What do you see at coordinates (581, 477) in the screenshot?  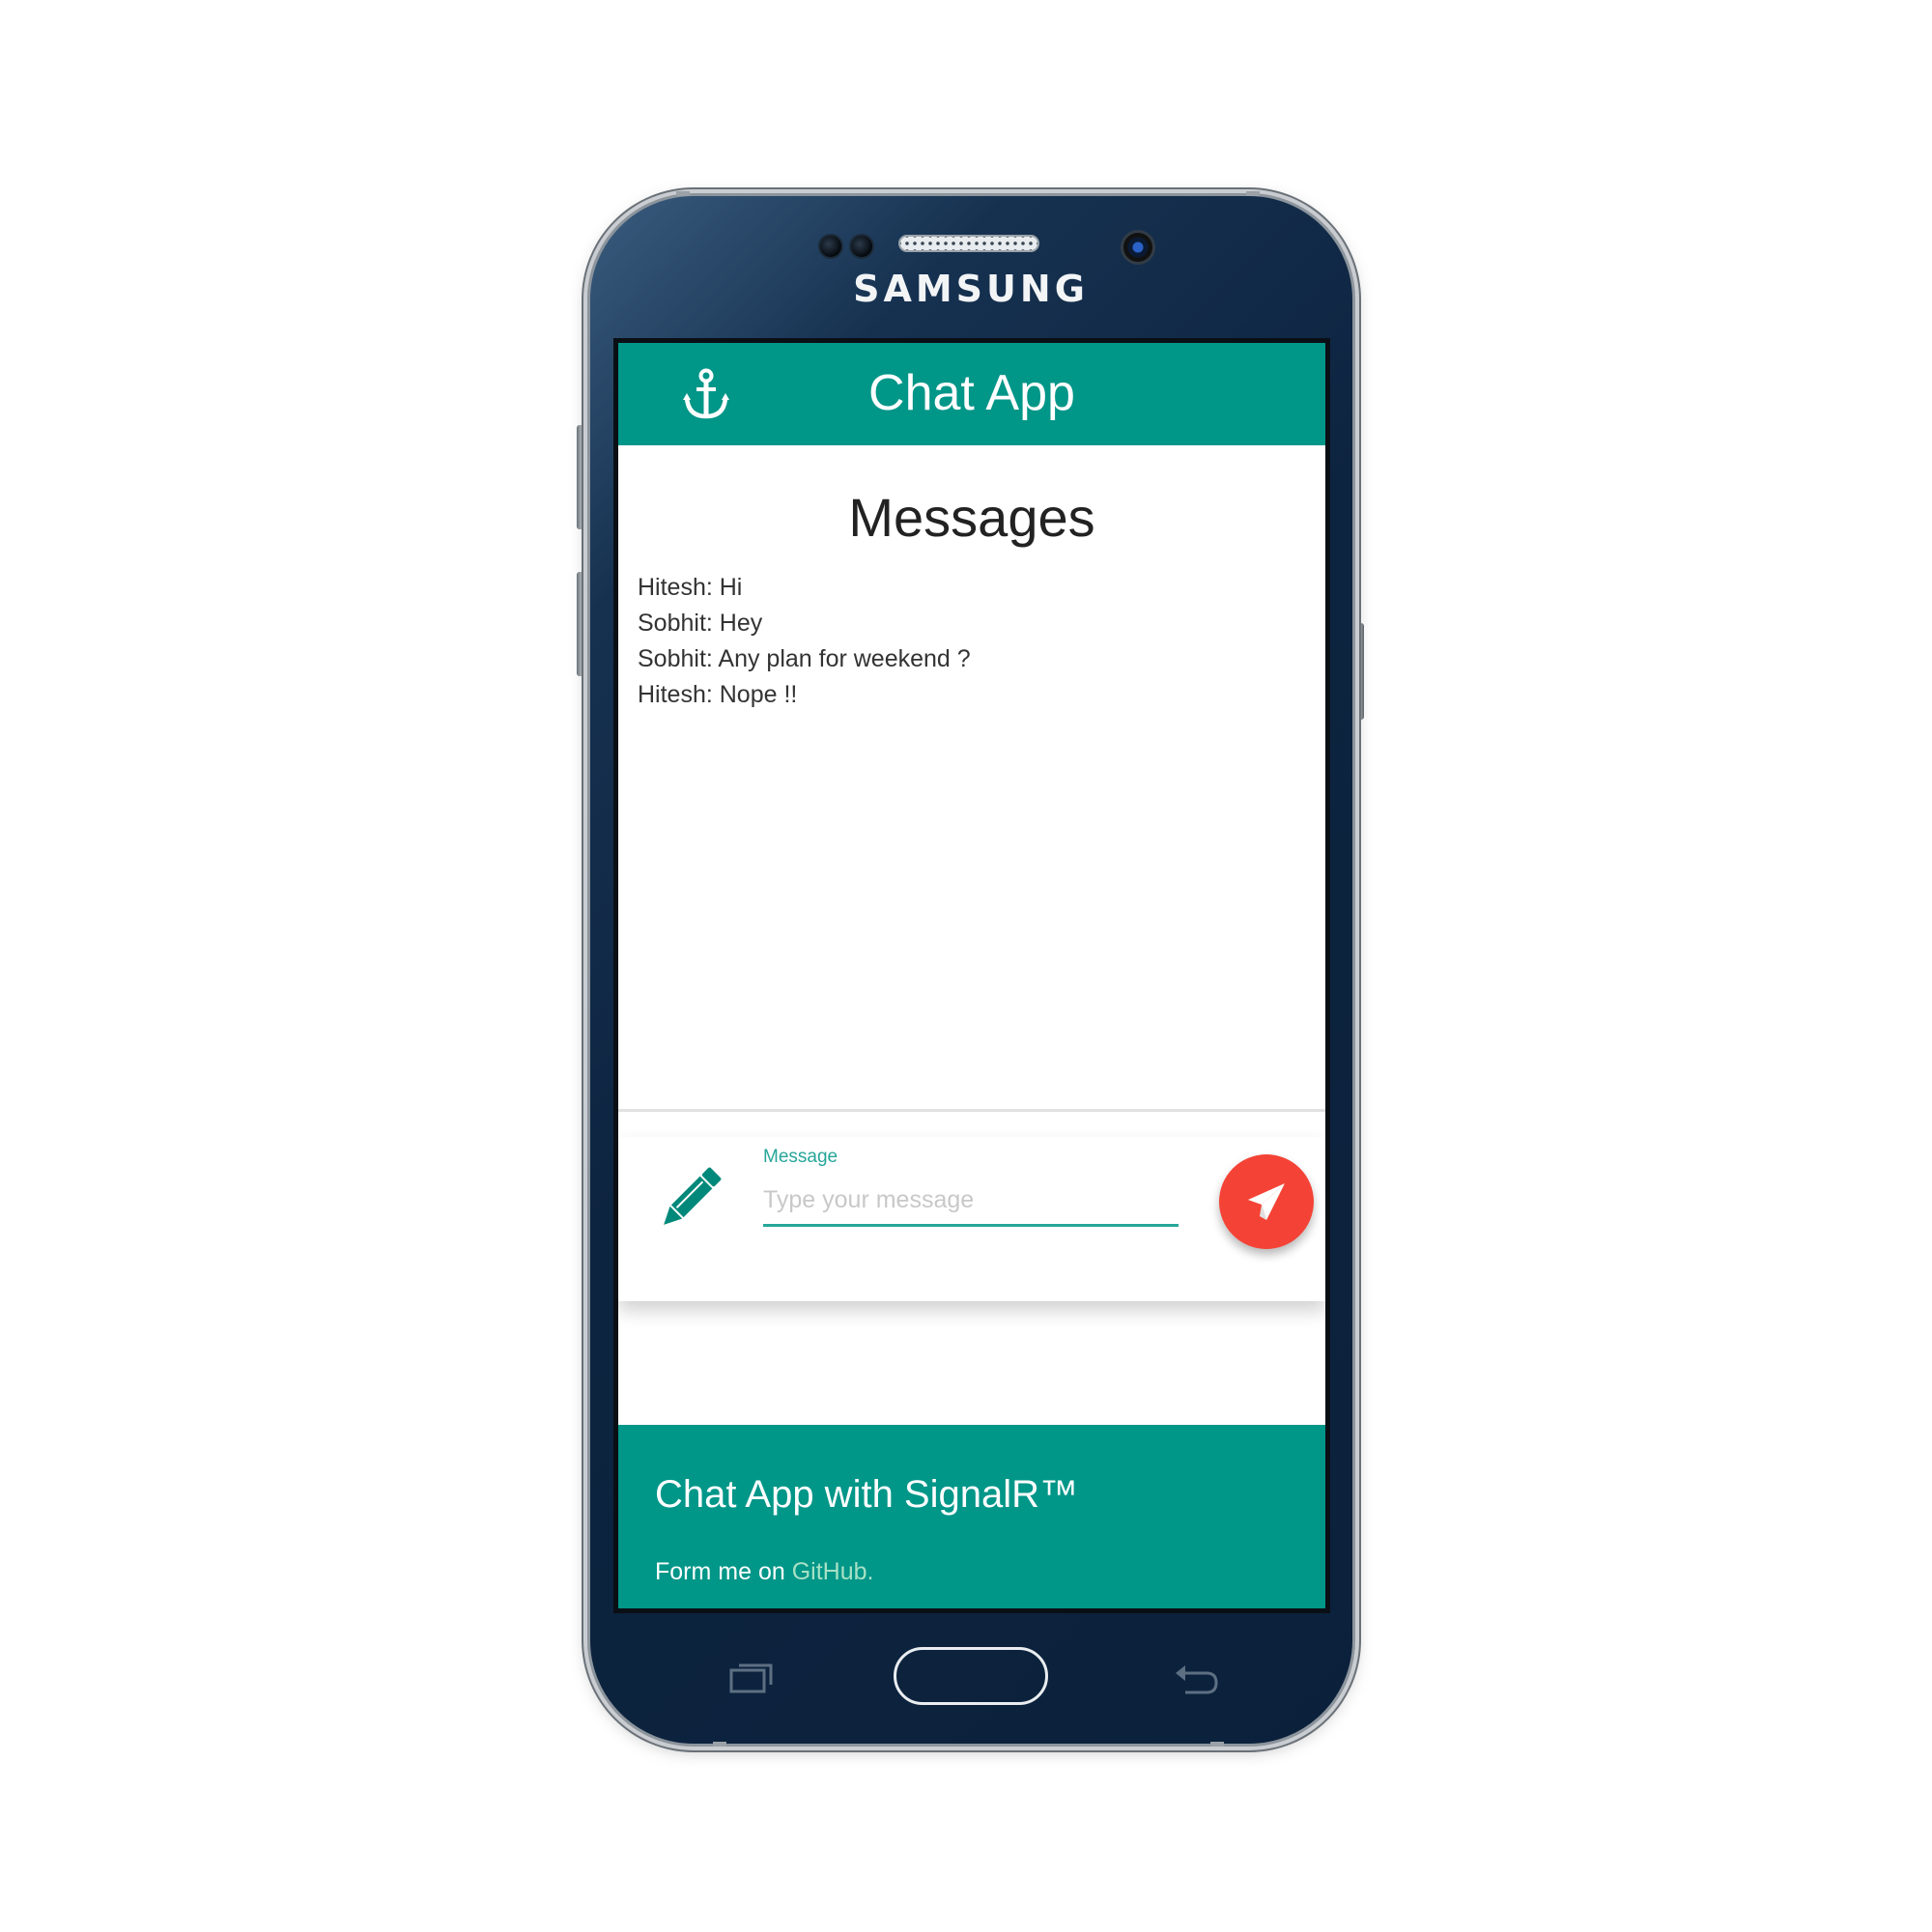 I see `volume-up-button` at bounding box center [581, 477].